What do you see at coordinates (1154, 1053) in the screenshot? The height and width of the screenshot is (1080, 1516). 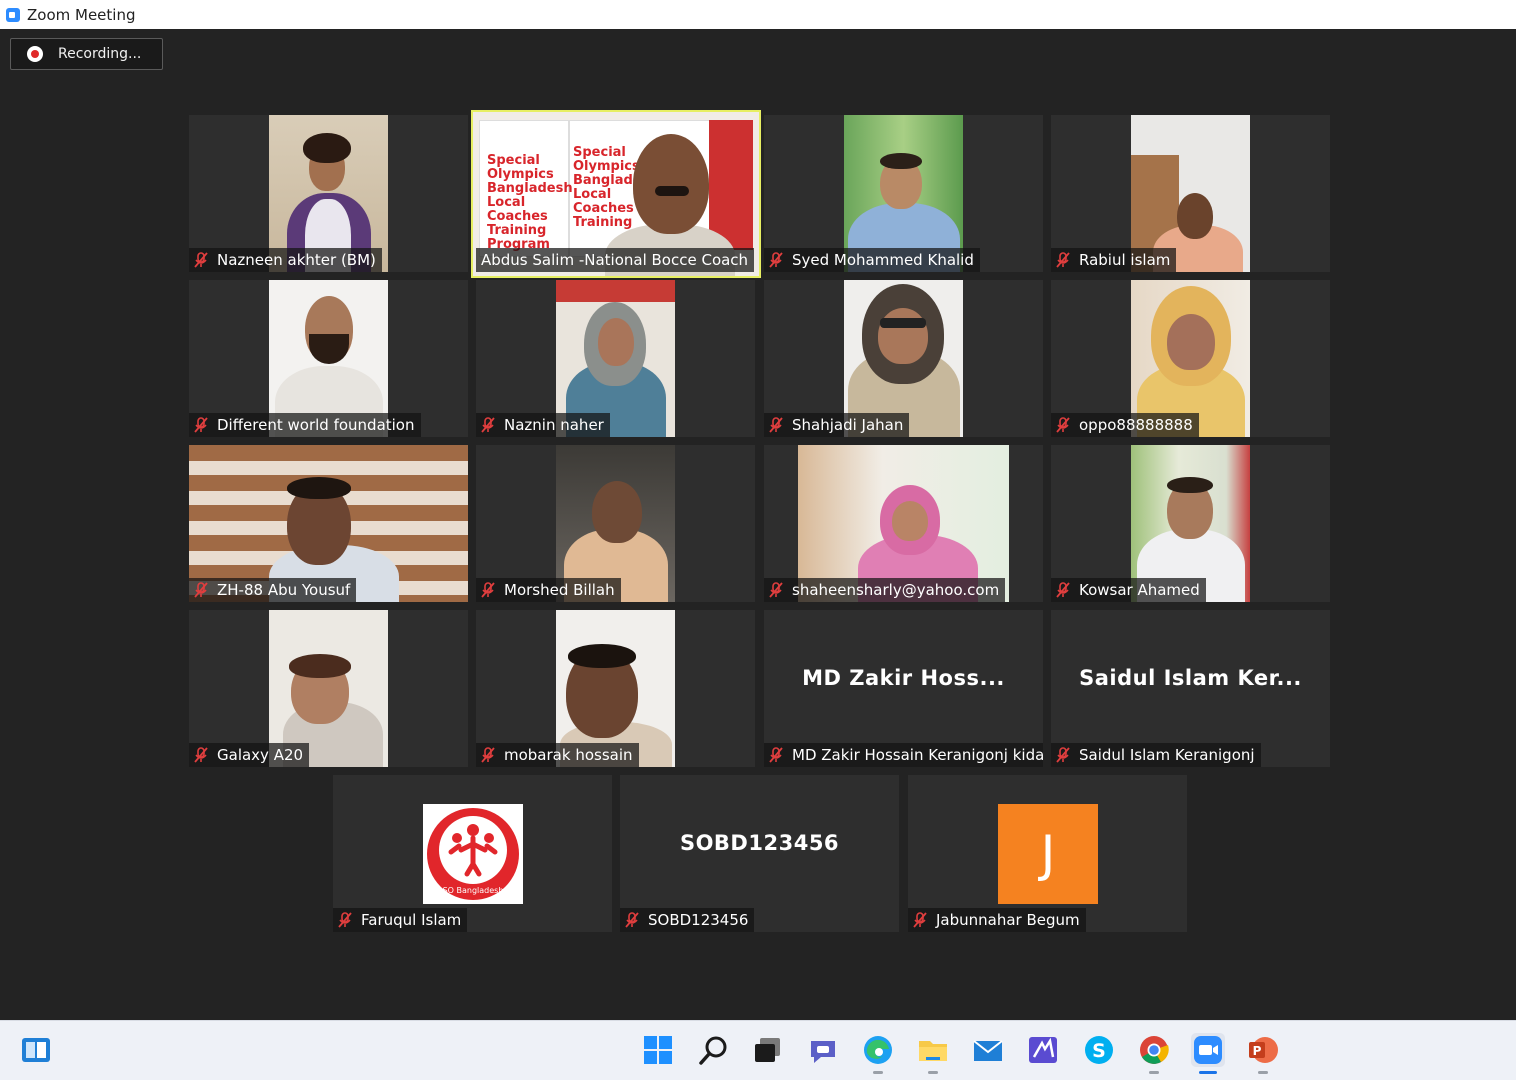 I see `chrome-button` at bounding box center [1154, 1053].